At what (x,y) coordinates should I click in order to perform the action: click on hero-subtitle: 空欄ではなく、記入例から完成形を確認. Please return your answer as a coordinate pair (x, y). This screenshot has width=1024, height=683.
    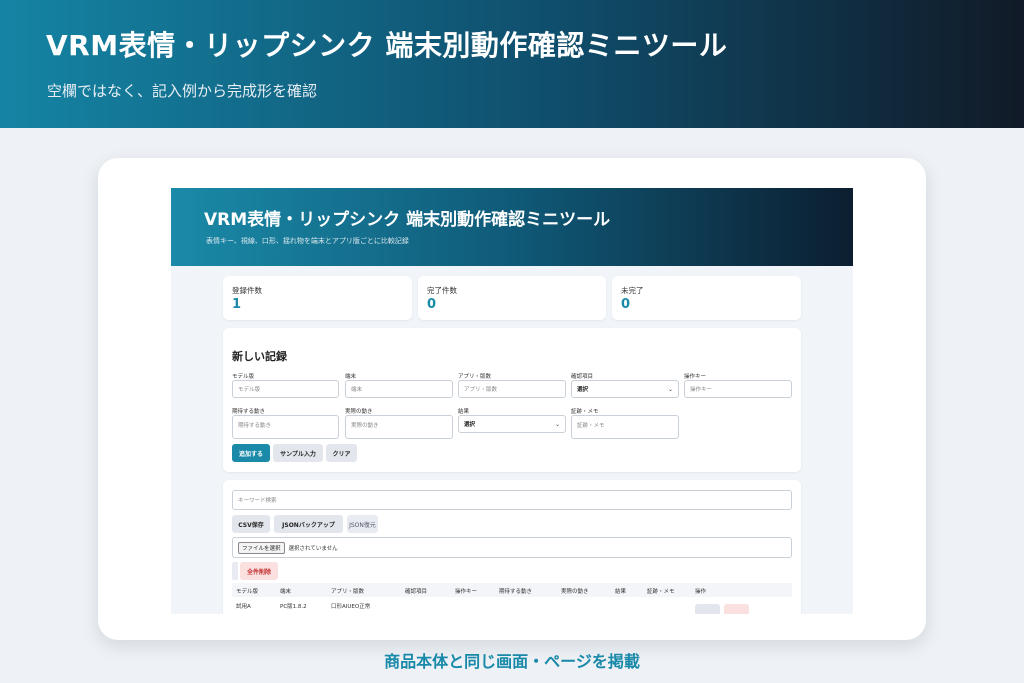
    Looking at the image, I should click on (182, 91).